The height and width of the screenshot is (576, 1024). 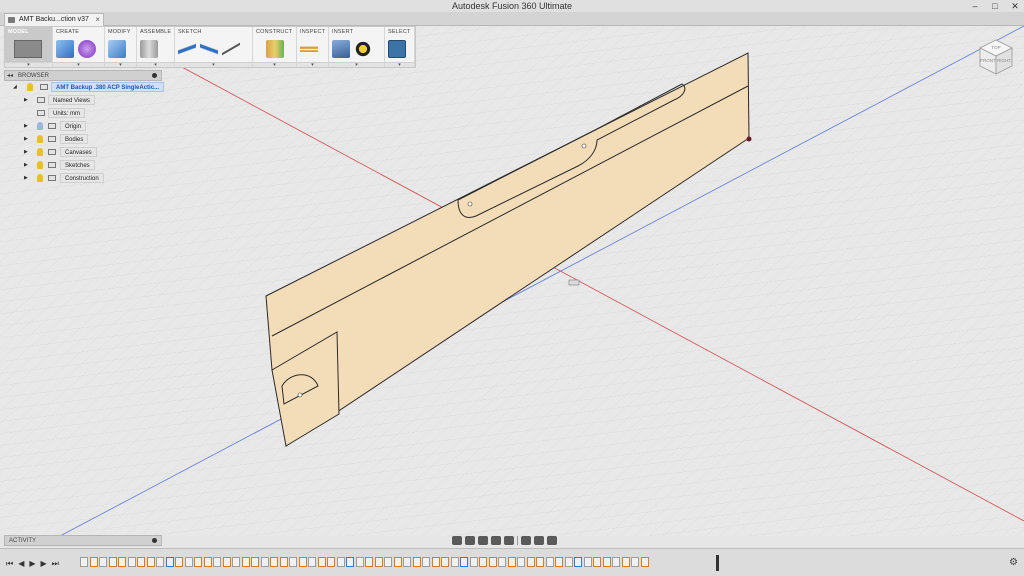 What do you see at coordinates (155, 65) in the screenshot?
I see `assemble-dropdown-icon: ▾` at bounding box center [155, 65].